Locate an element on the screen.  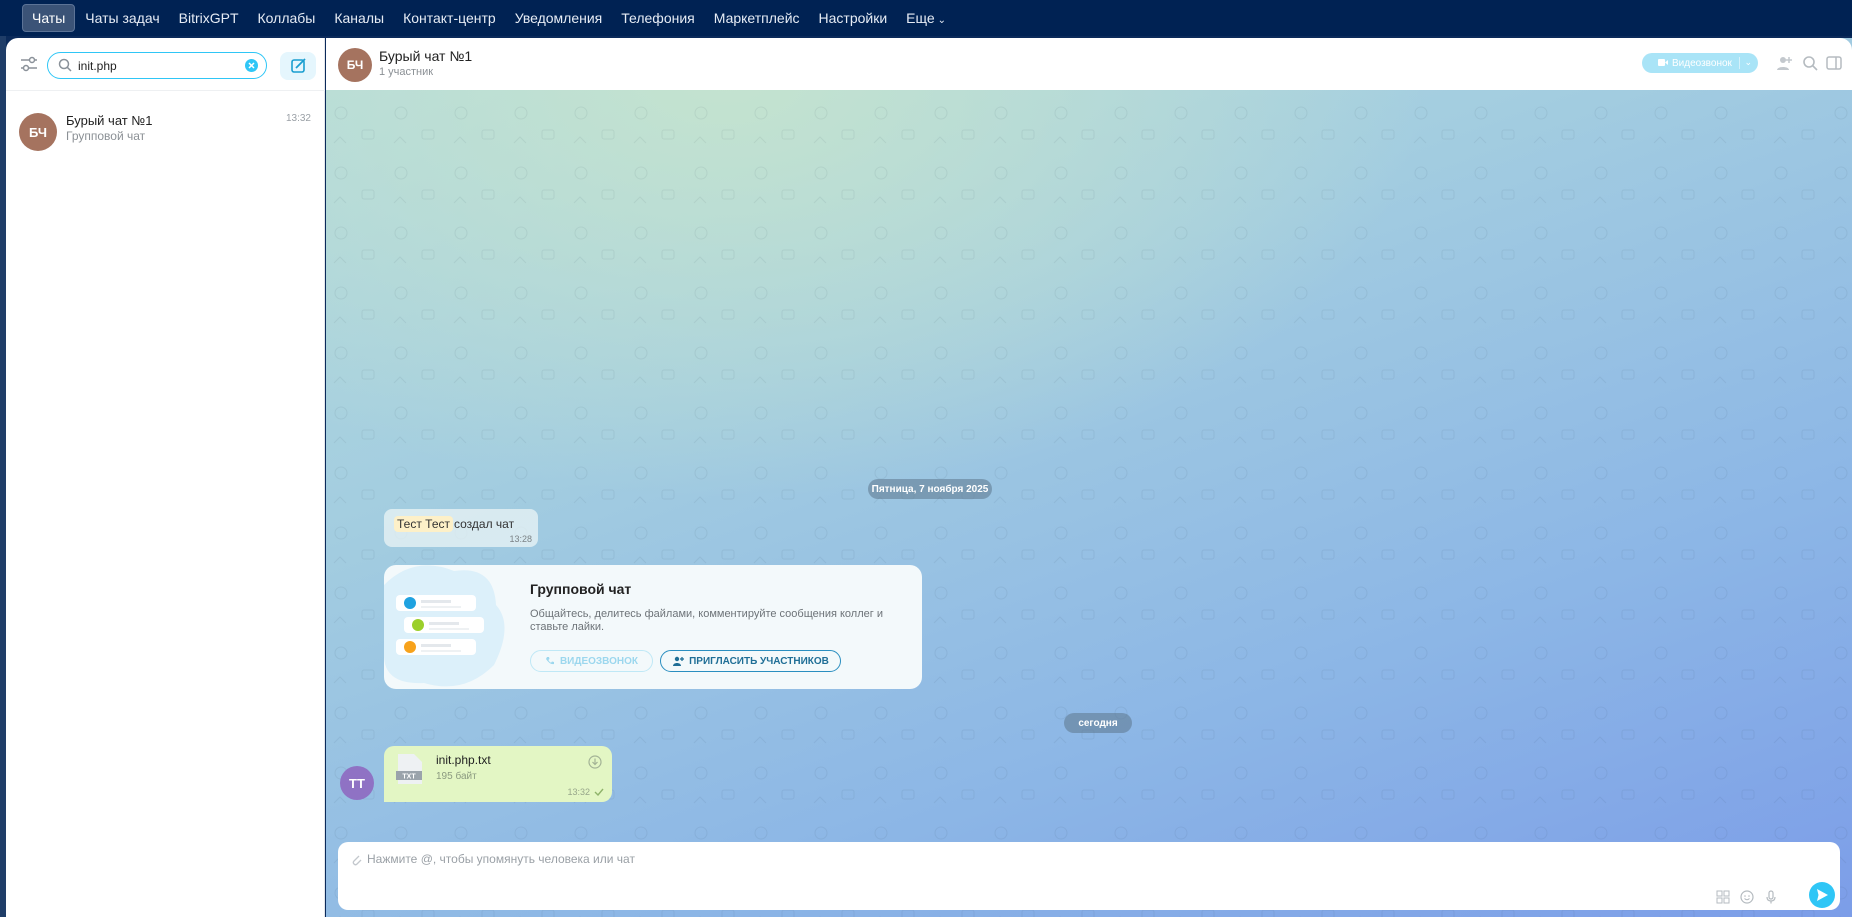
message-time: 13:28 is located at coordinates (520, 539).